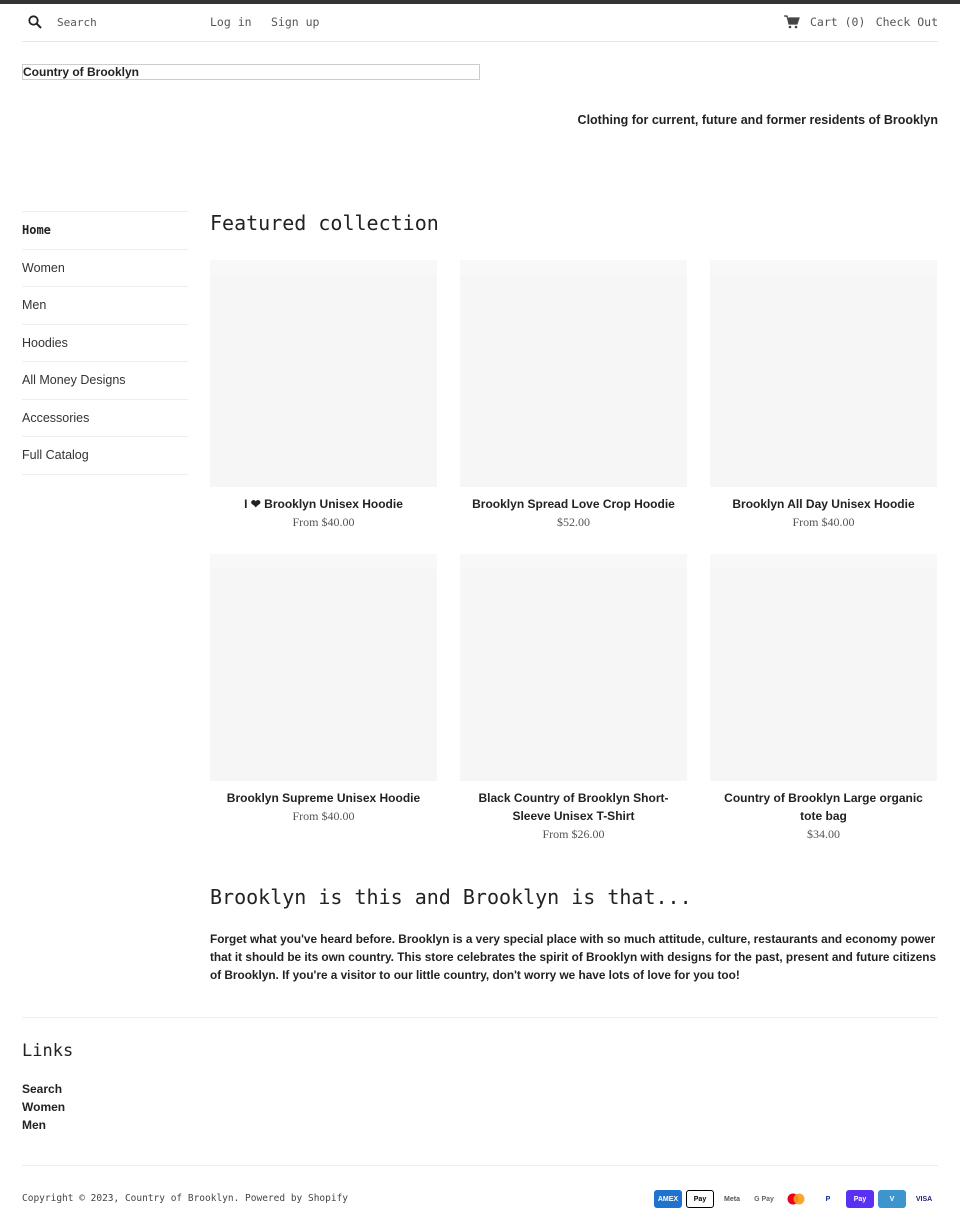  Describe the element at coordinates (323, 504) in the screenshot. I see `product-title: I ❤ Brooklyn Unisex Hoodie` at that location.